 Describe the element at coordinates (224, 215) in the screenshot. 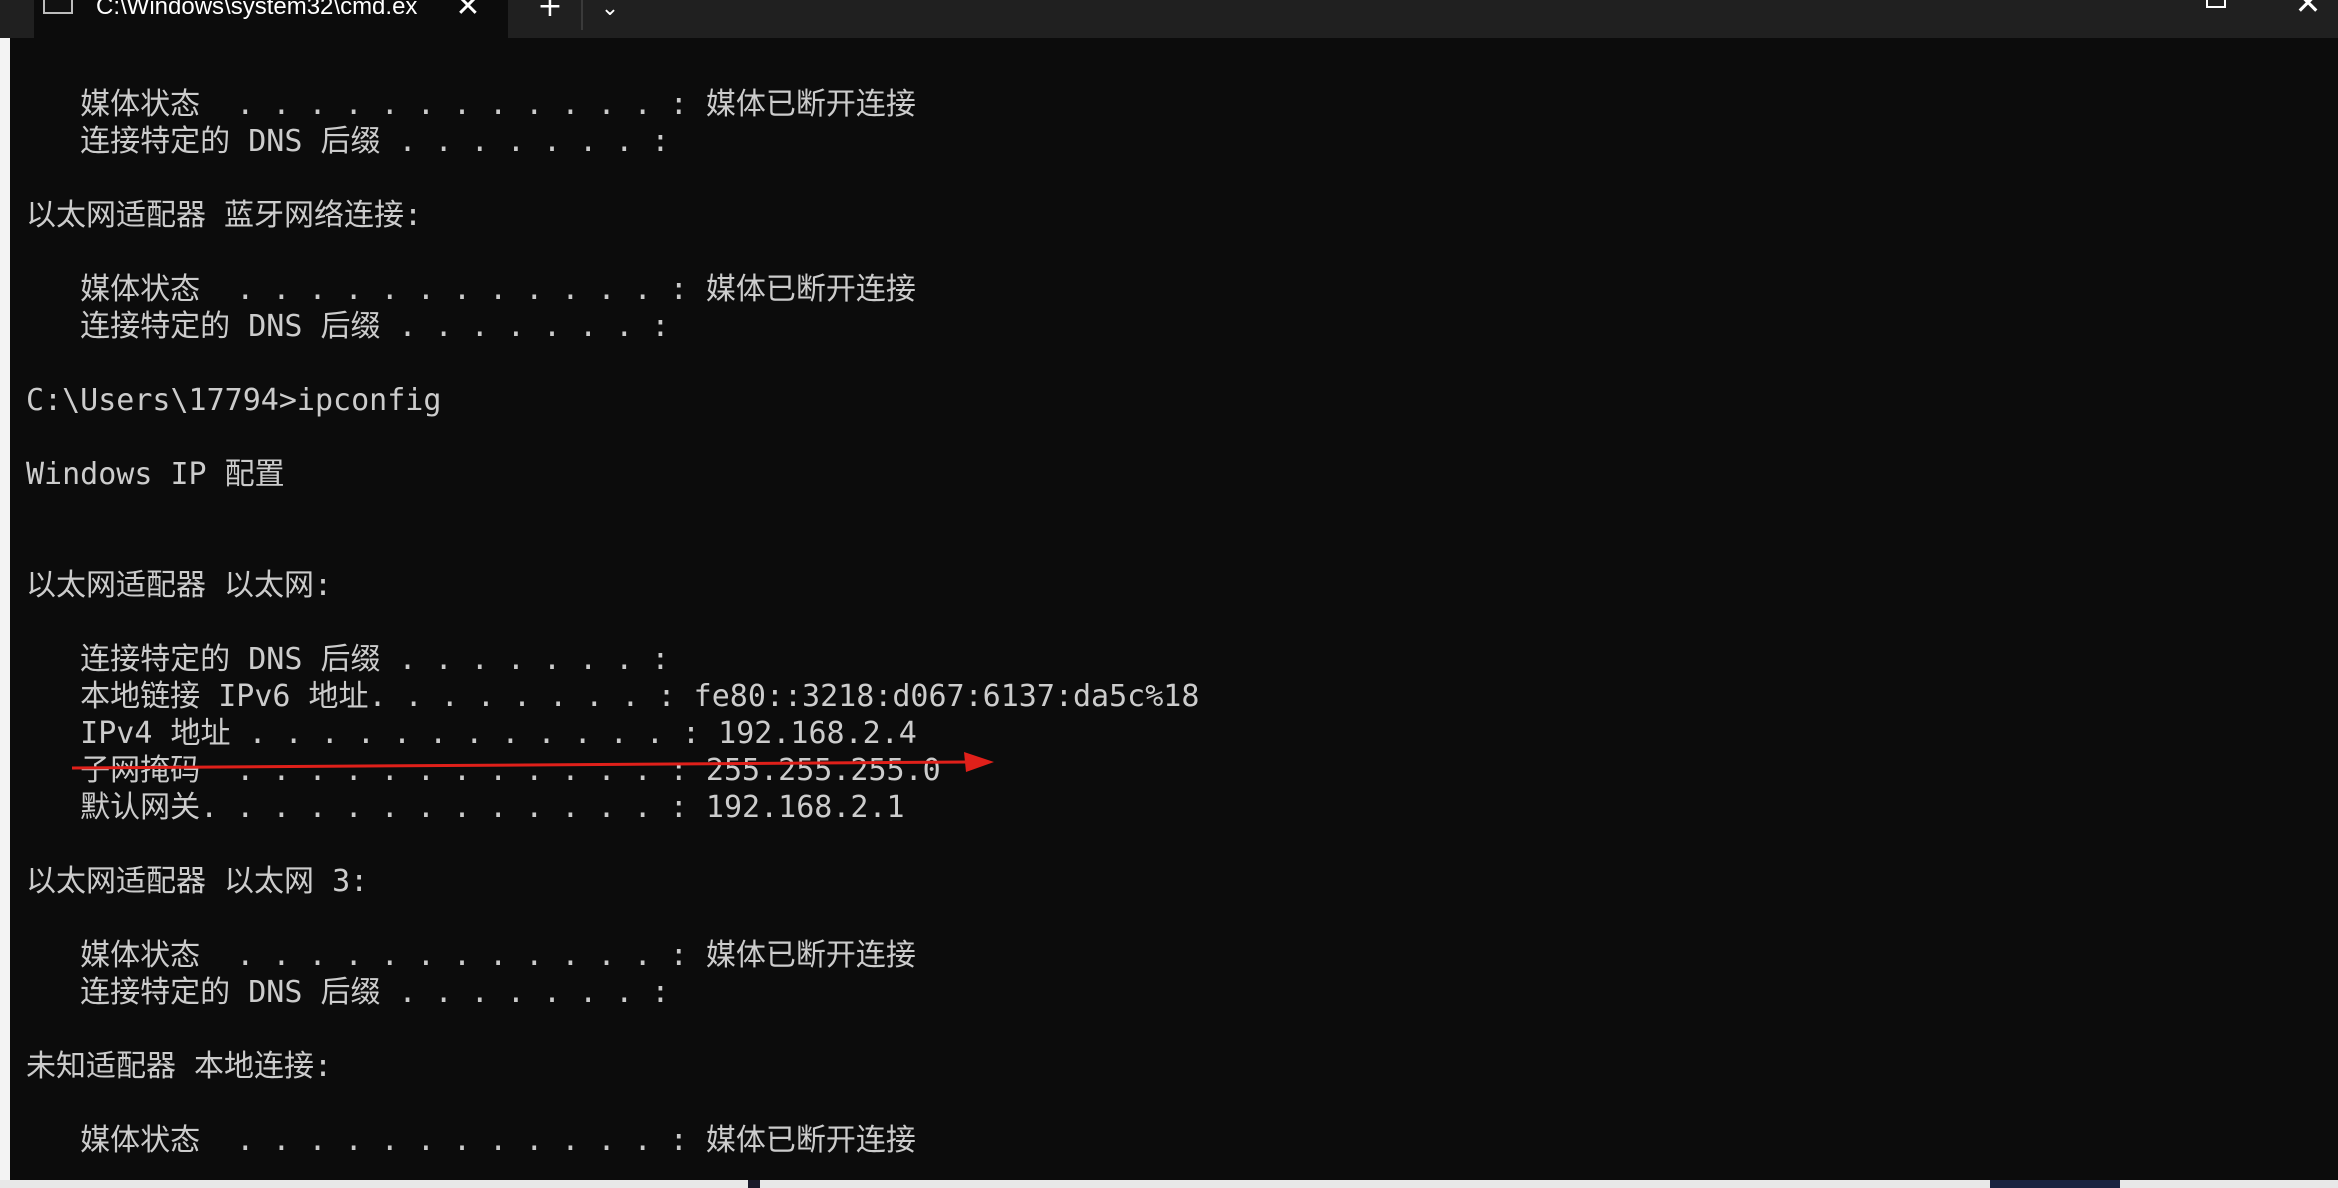

I see `console-line: 以太网适配器 蓝牙网络连接:` at that location.